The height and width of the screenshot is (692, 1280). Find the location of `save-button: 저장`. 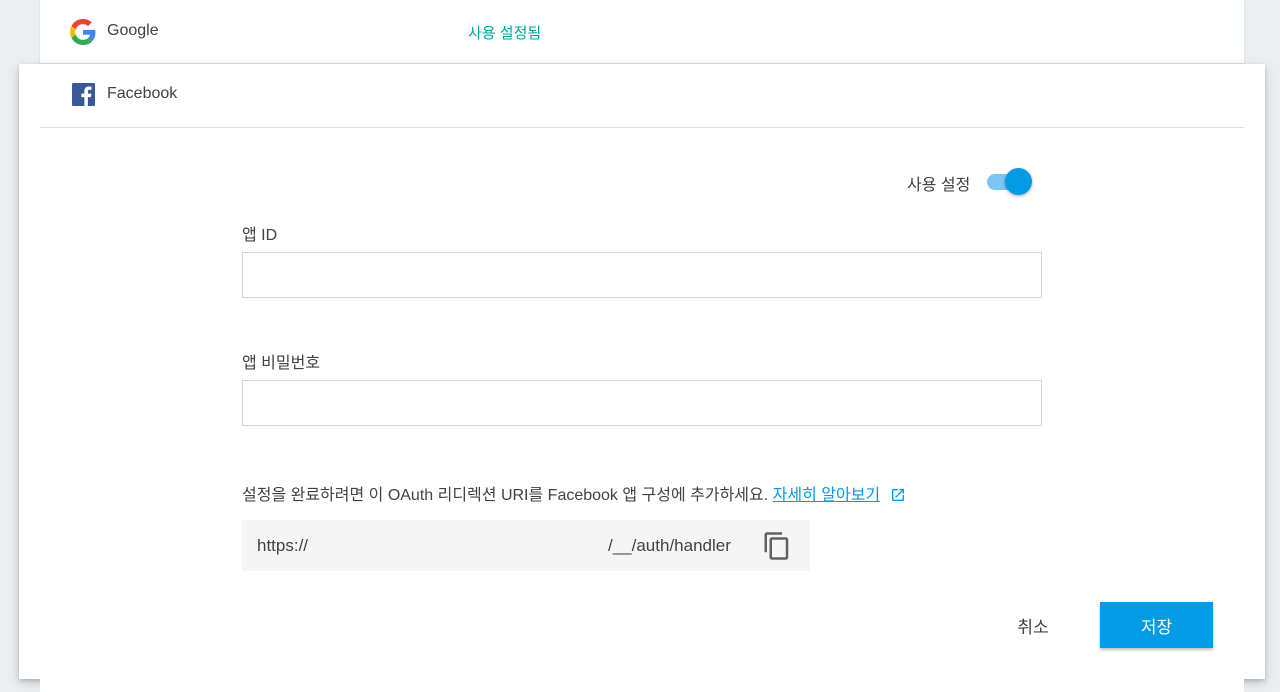

save-button: 저장 is located at coordinates (1156, 625).